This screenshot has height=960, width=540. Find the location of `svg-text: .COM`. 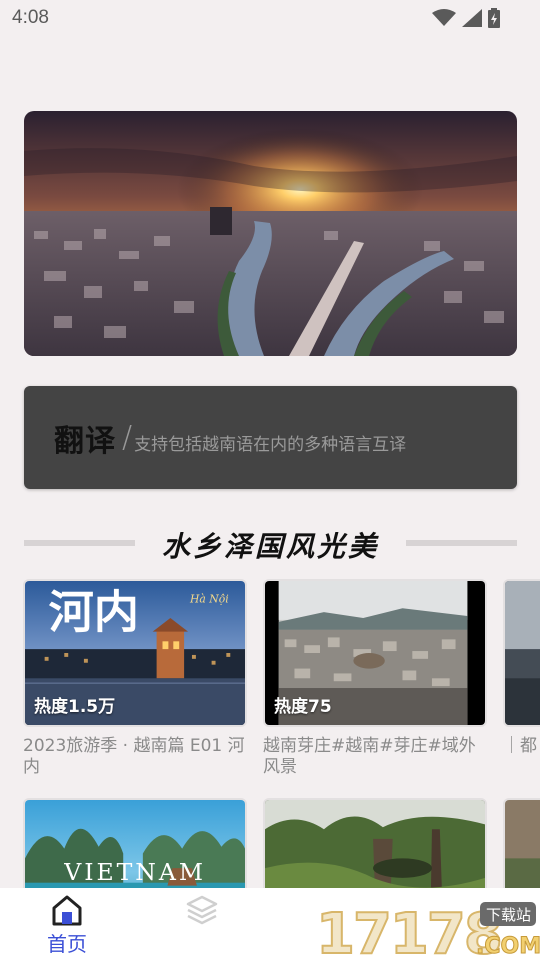

svg-text: .COM is located at coordinates (508, 946).